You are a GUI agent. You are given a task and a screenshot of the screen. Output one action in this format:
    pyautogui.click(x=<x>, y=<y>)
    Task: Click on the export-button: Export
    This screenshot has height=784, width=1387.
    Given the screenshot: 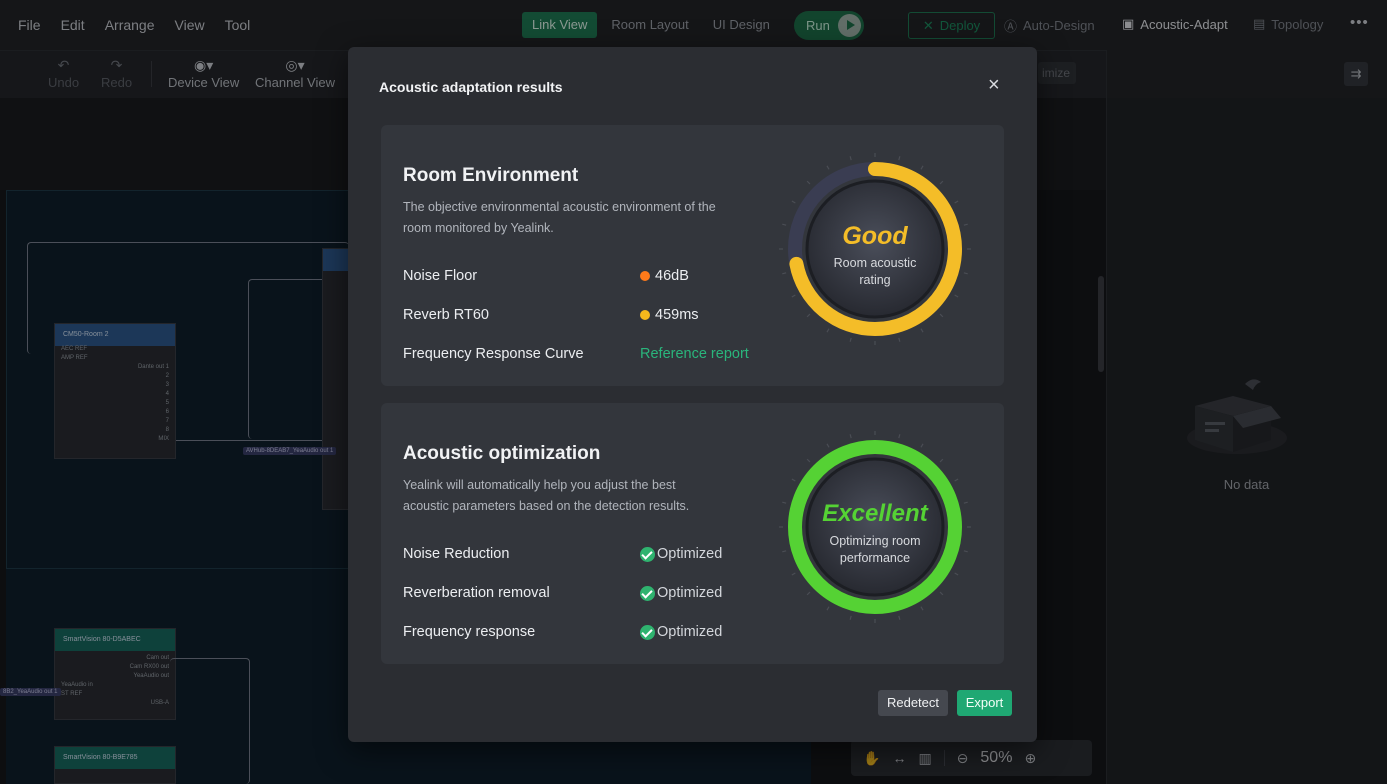 What is the action you would take?
    pyautogui.click(x=984, y=703)
    